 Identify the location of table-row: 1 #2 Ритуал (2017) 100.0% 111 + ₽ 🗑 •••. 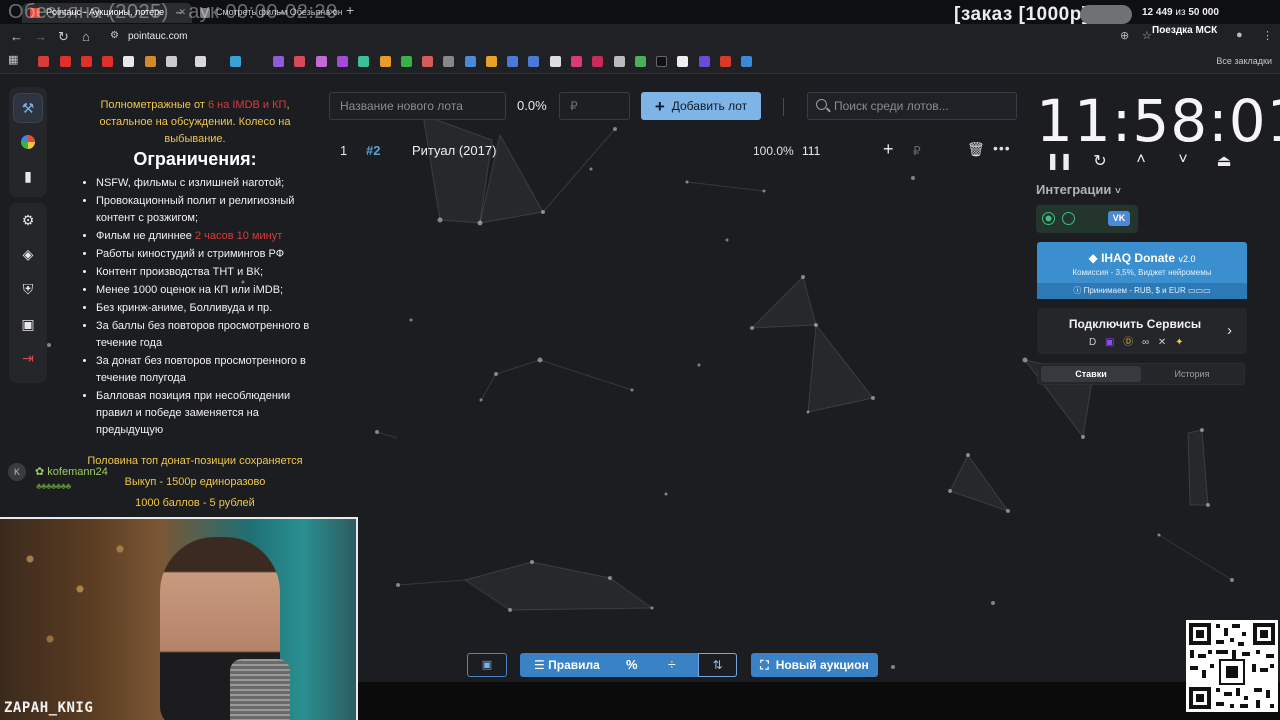
(674, 151).